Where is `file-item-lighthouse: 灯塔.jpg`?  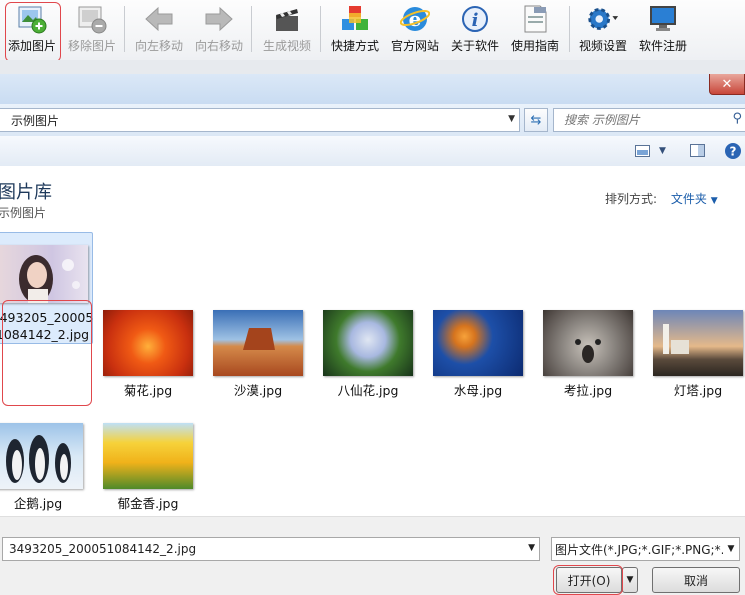 file-item-lighthouse: 灯塔.jpg is located at coordinates (698, 354).